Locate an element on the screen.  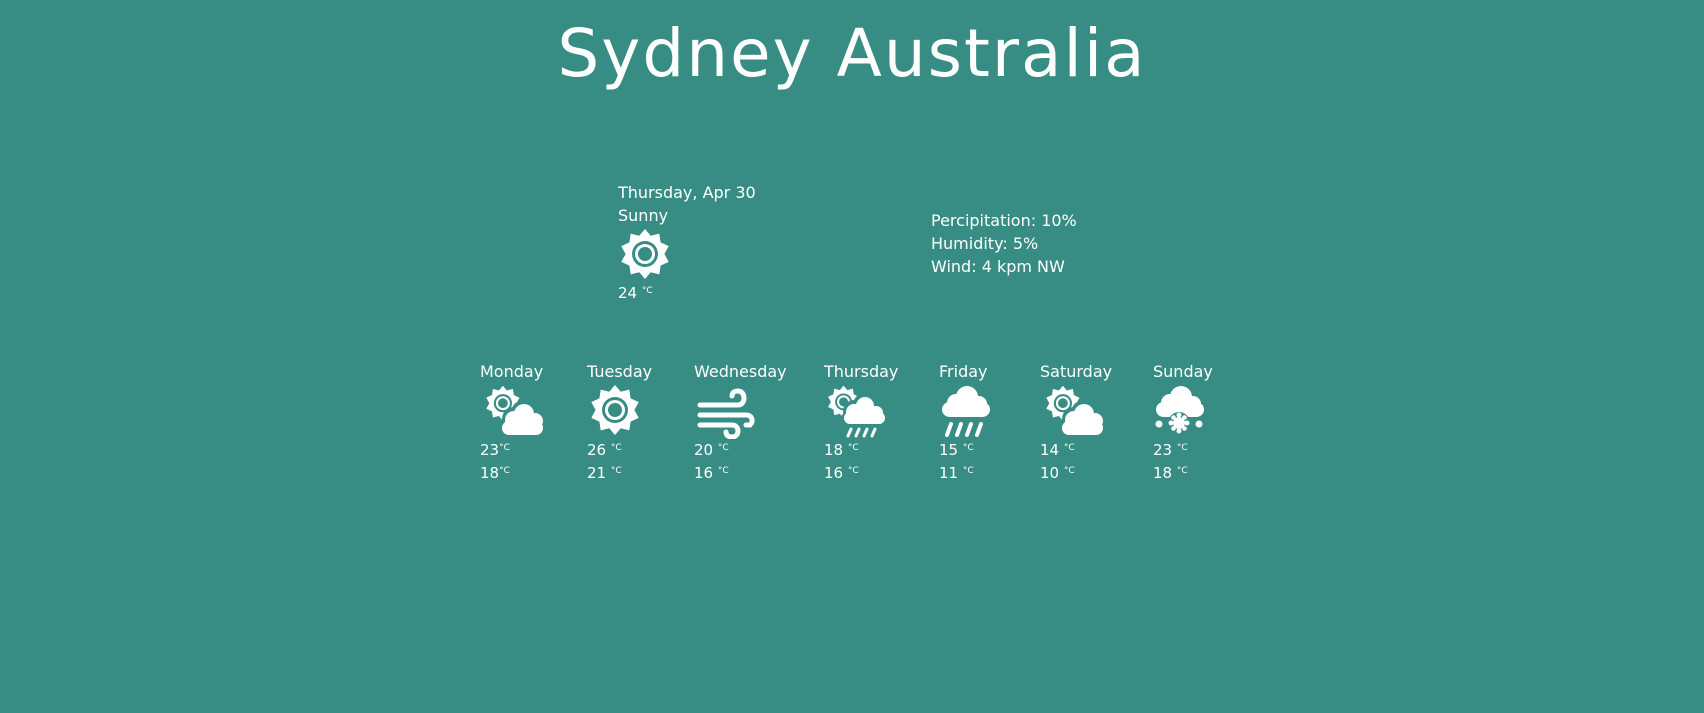
day-name: Saturday is located at coordinates (1076, 371).